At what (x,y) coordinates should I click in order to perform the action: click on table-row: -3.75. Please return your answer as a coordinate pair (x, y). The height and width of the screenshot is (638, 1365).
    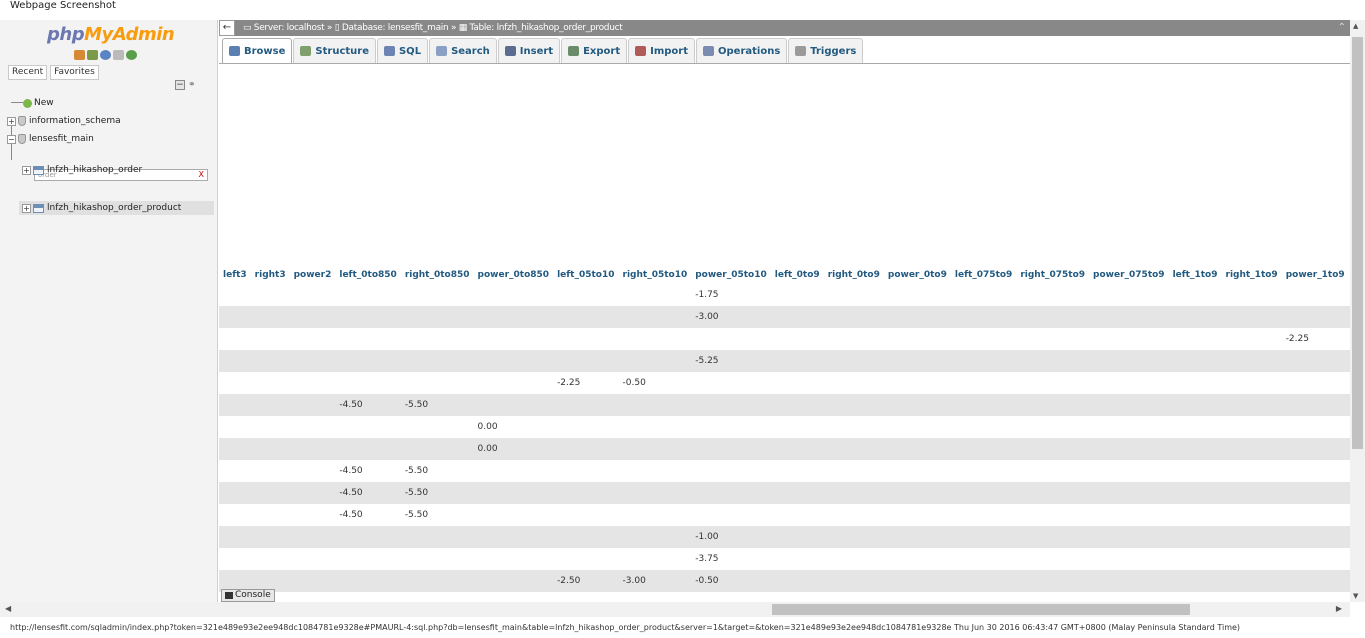
    Looking at the image, I should click on (784, 559).